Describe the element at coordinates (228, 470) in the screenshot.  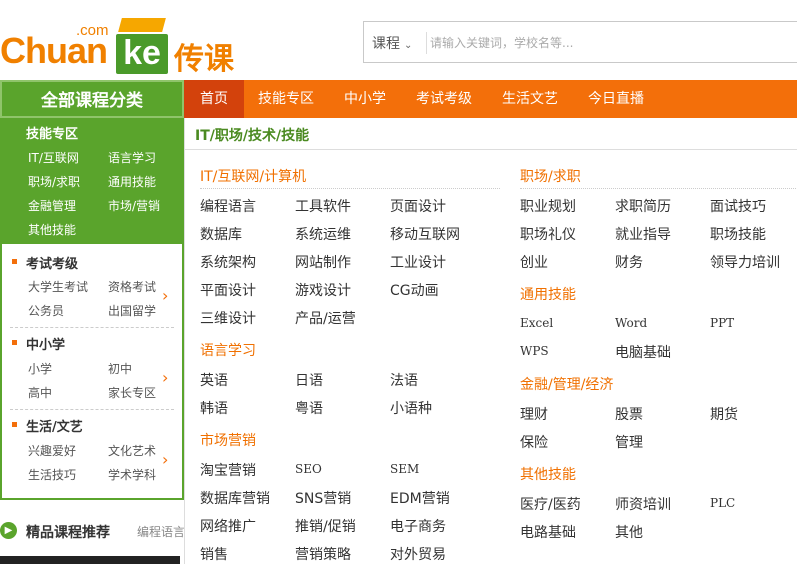
I see `panel-link: 淘宝营销` at that location.